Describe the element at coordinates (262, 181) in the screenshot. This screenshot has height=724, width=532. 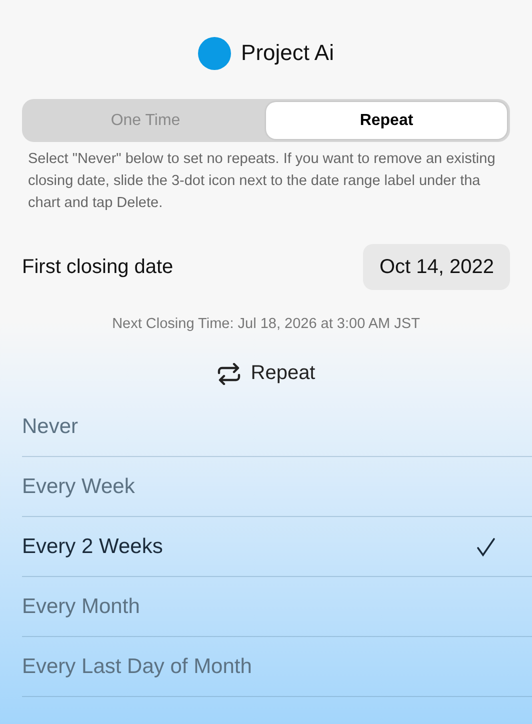
I see `help-text: Select "Never" below to set no repeats. If you want to remove an existing closing date, slide the 3-dot icon next to the date range label under tha chart and tap Delete.` at that location.